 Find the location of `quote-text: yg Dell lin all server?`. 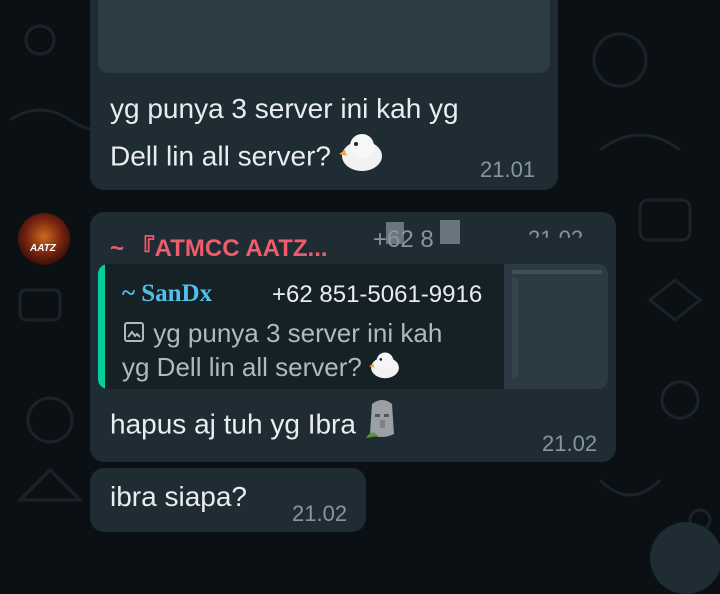

quote-text: yg Dell lin all server? is located at coordinates (242, 367).